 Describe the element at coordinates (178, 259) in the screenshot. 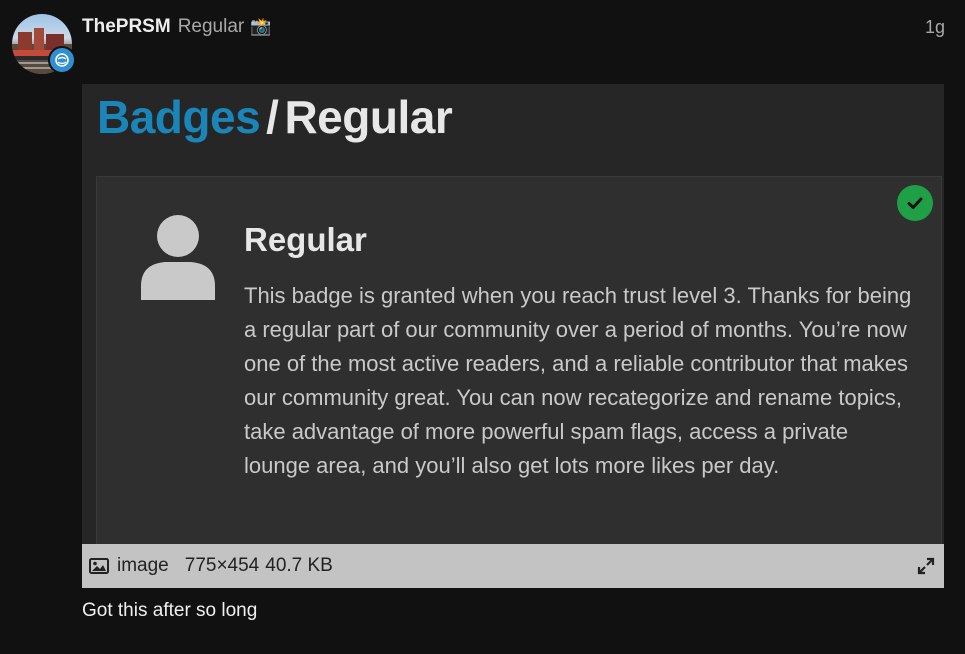

I see `user-icon` at that location.